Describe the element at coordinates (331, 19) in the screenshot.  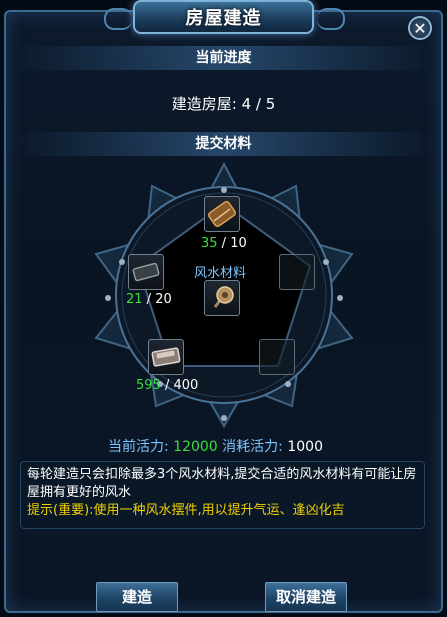
I see `title-ornament-right` at that location.